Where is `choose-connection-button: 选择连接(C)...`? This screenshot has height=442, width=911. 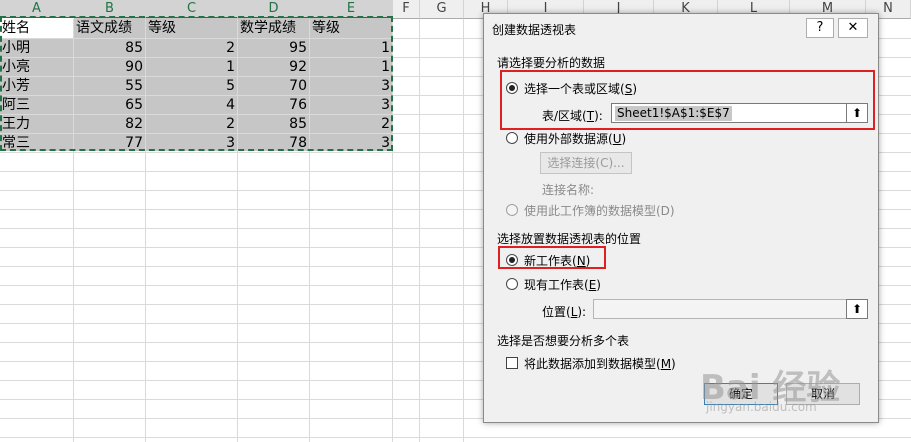
choose-connection-button: 选择连接(C)... is located at coordinates (586, 163).